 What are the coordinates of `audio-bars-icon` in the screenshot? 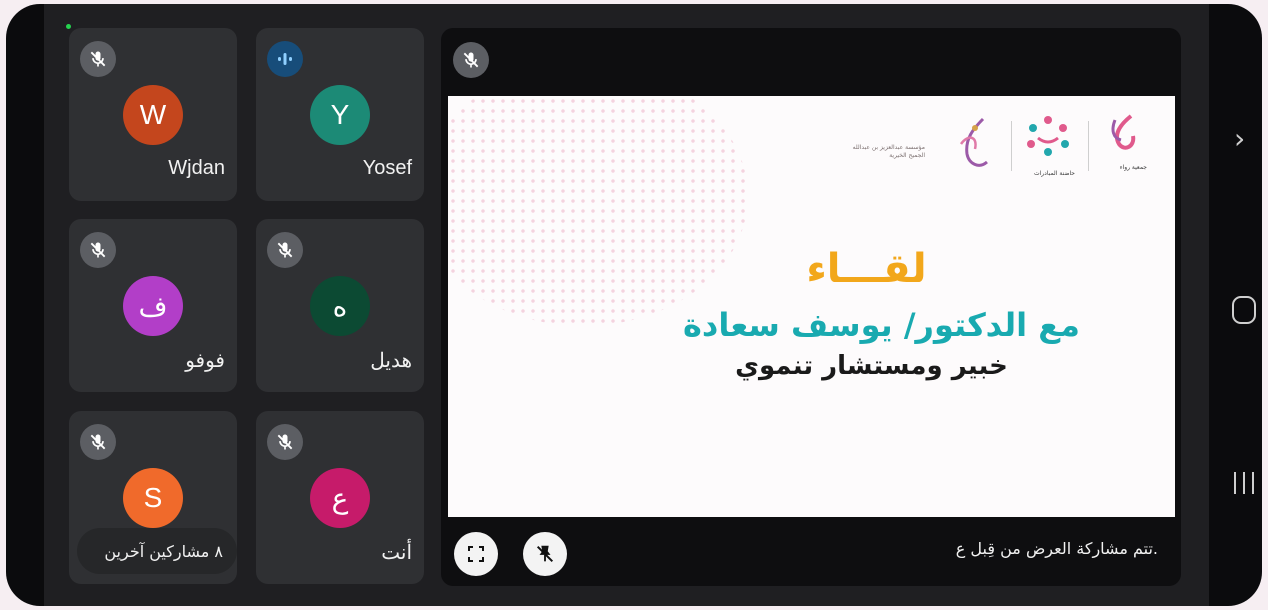 It's located at (285, 59).